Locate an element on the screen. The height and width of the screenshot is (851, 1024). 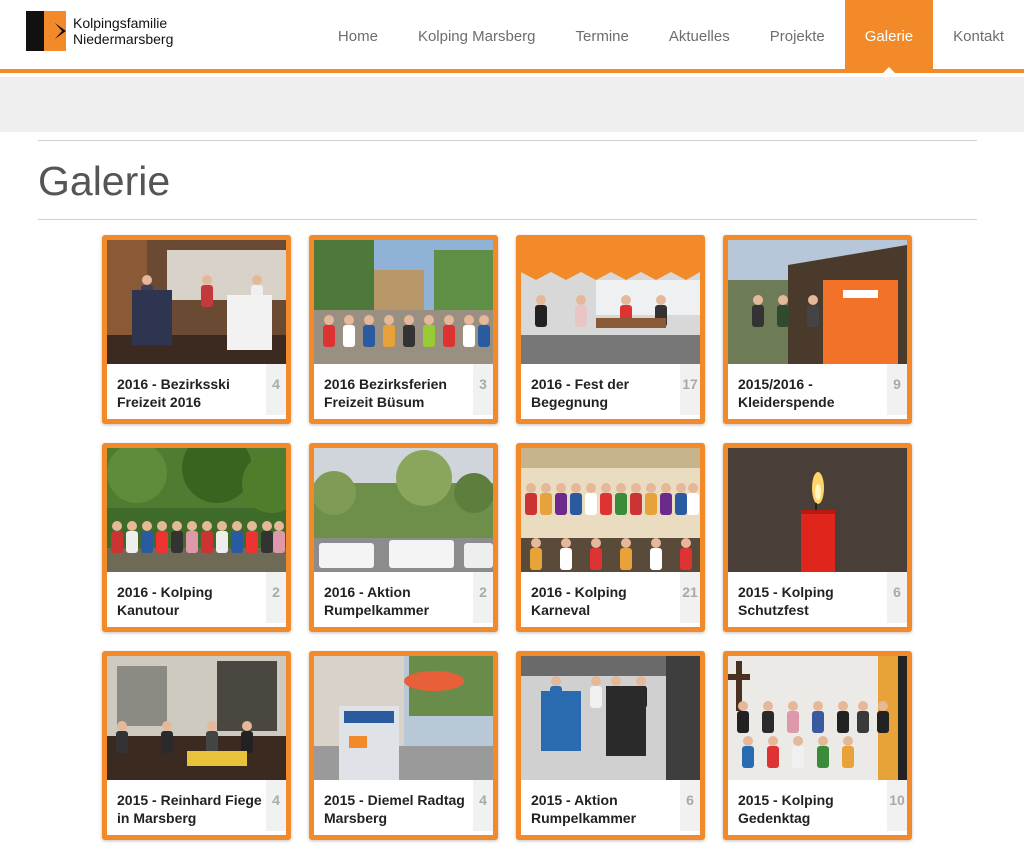
title-top-divider is located at coordinates (507, 140).